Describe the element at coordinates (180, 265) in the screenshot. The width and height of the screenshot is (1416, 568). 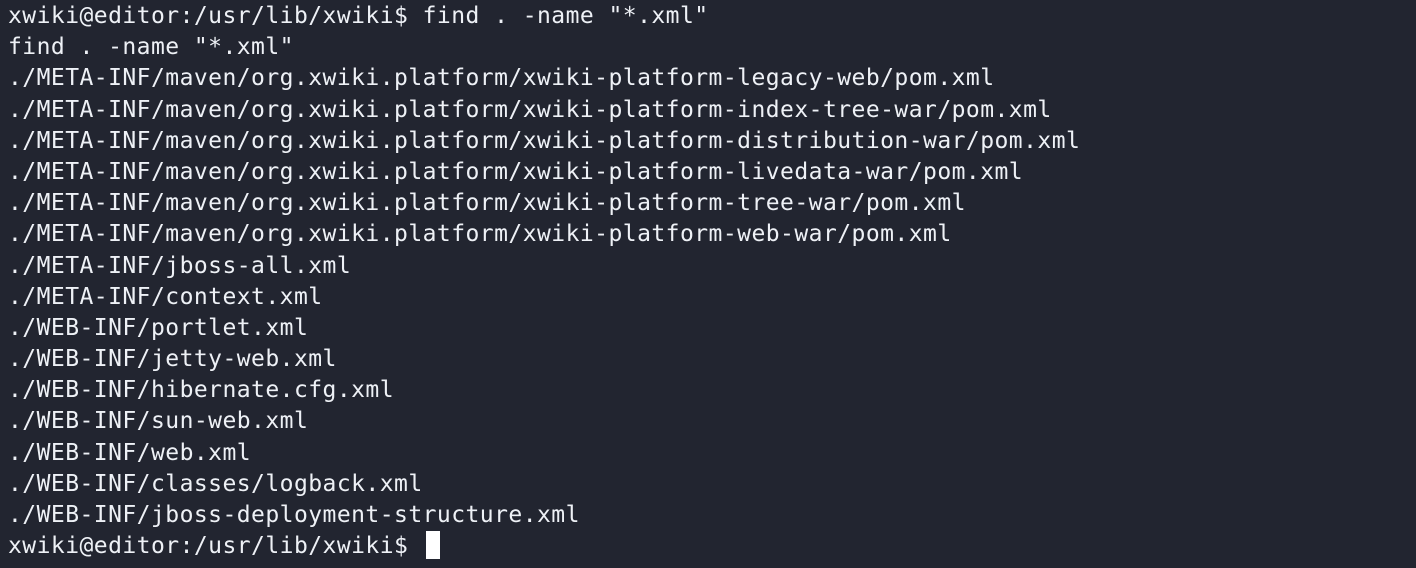
I see `terminal-line-output: ./META-INF/jboss-all.xml` at that location.